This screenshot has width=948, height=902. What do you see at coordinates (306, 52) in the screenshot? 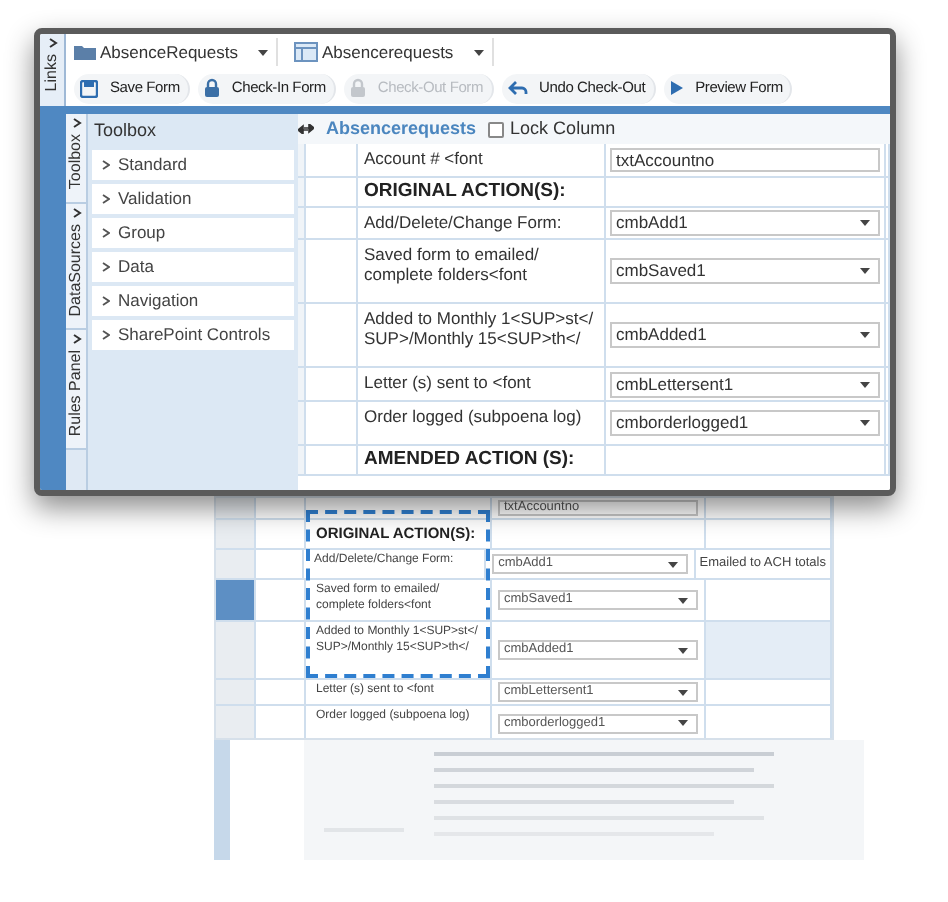
I see `table-icon` at bounding box center [306, 52].